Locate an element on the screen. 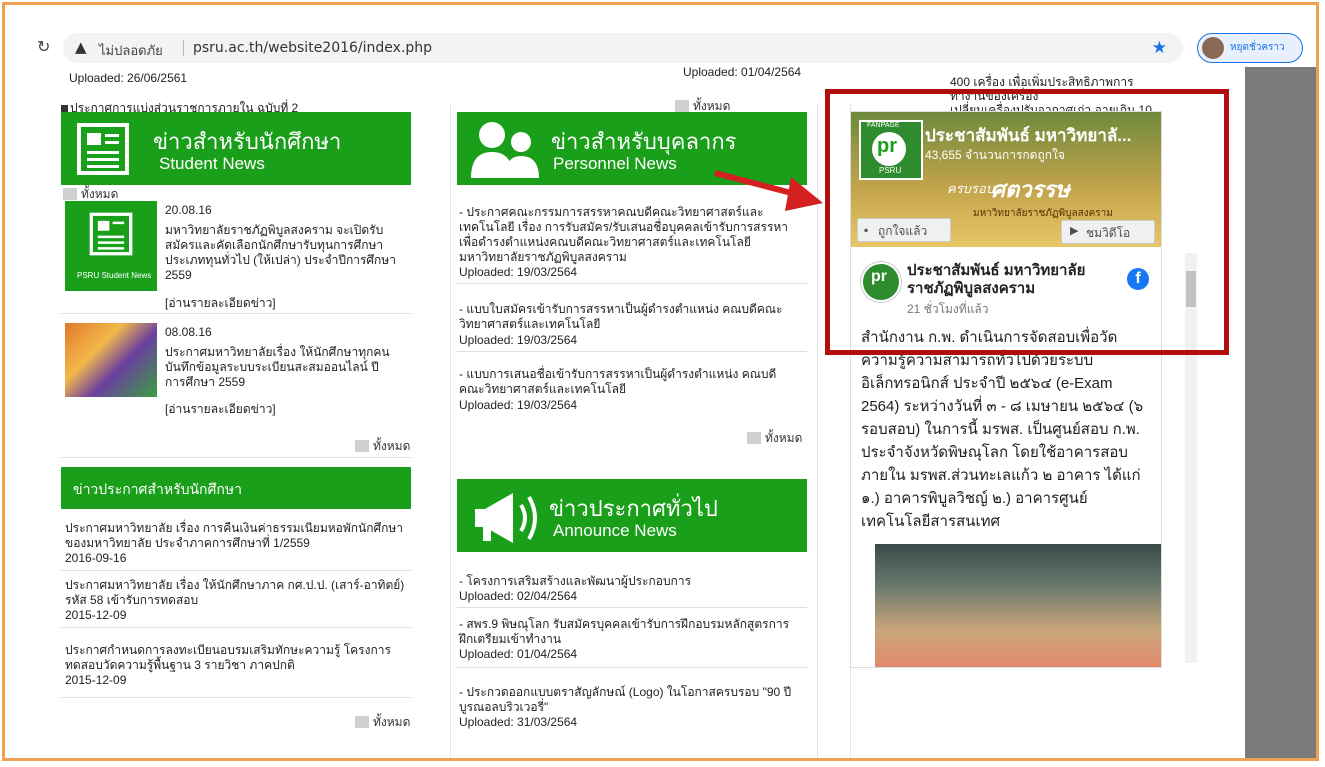 The height and width of the screenshot is (767, 1325). bookmark-star-icon: ★ is located at coordinates (1159, 48).